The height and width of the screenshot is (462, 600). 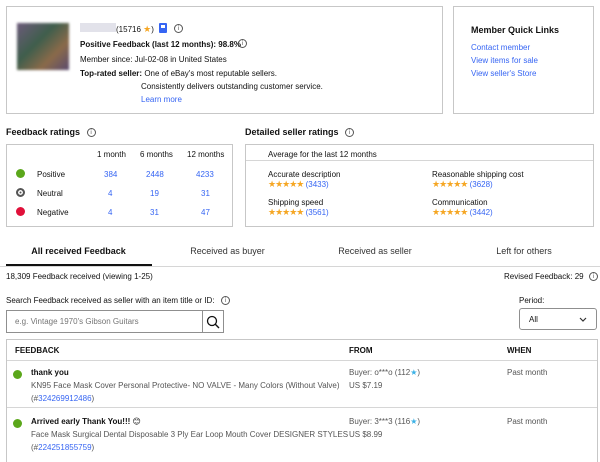 What do you see at coordinates (361, 350) in the screenshot?
I see `col-header-from: FROM` at bounding box center [361, 350].